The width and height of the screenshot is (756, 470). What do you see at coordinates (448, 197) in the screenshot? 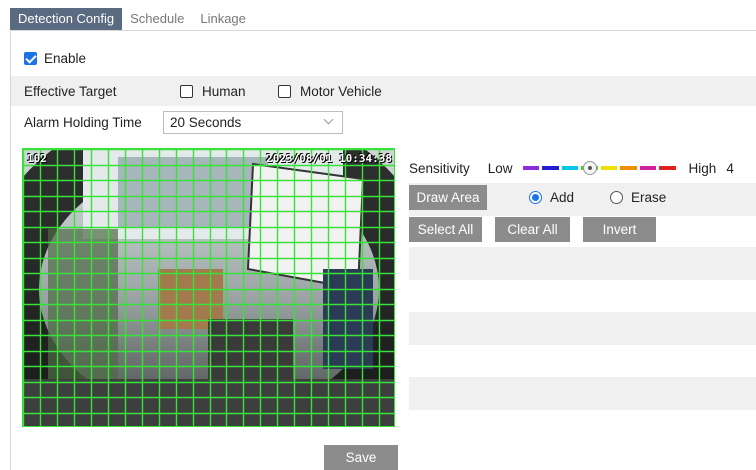
I see `draw-area-button: Draw Area` at bounding box center [448, 197].